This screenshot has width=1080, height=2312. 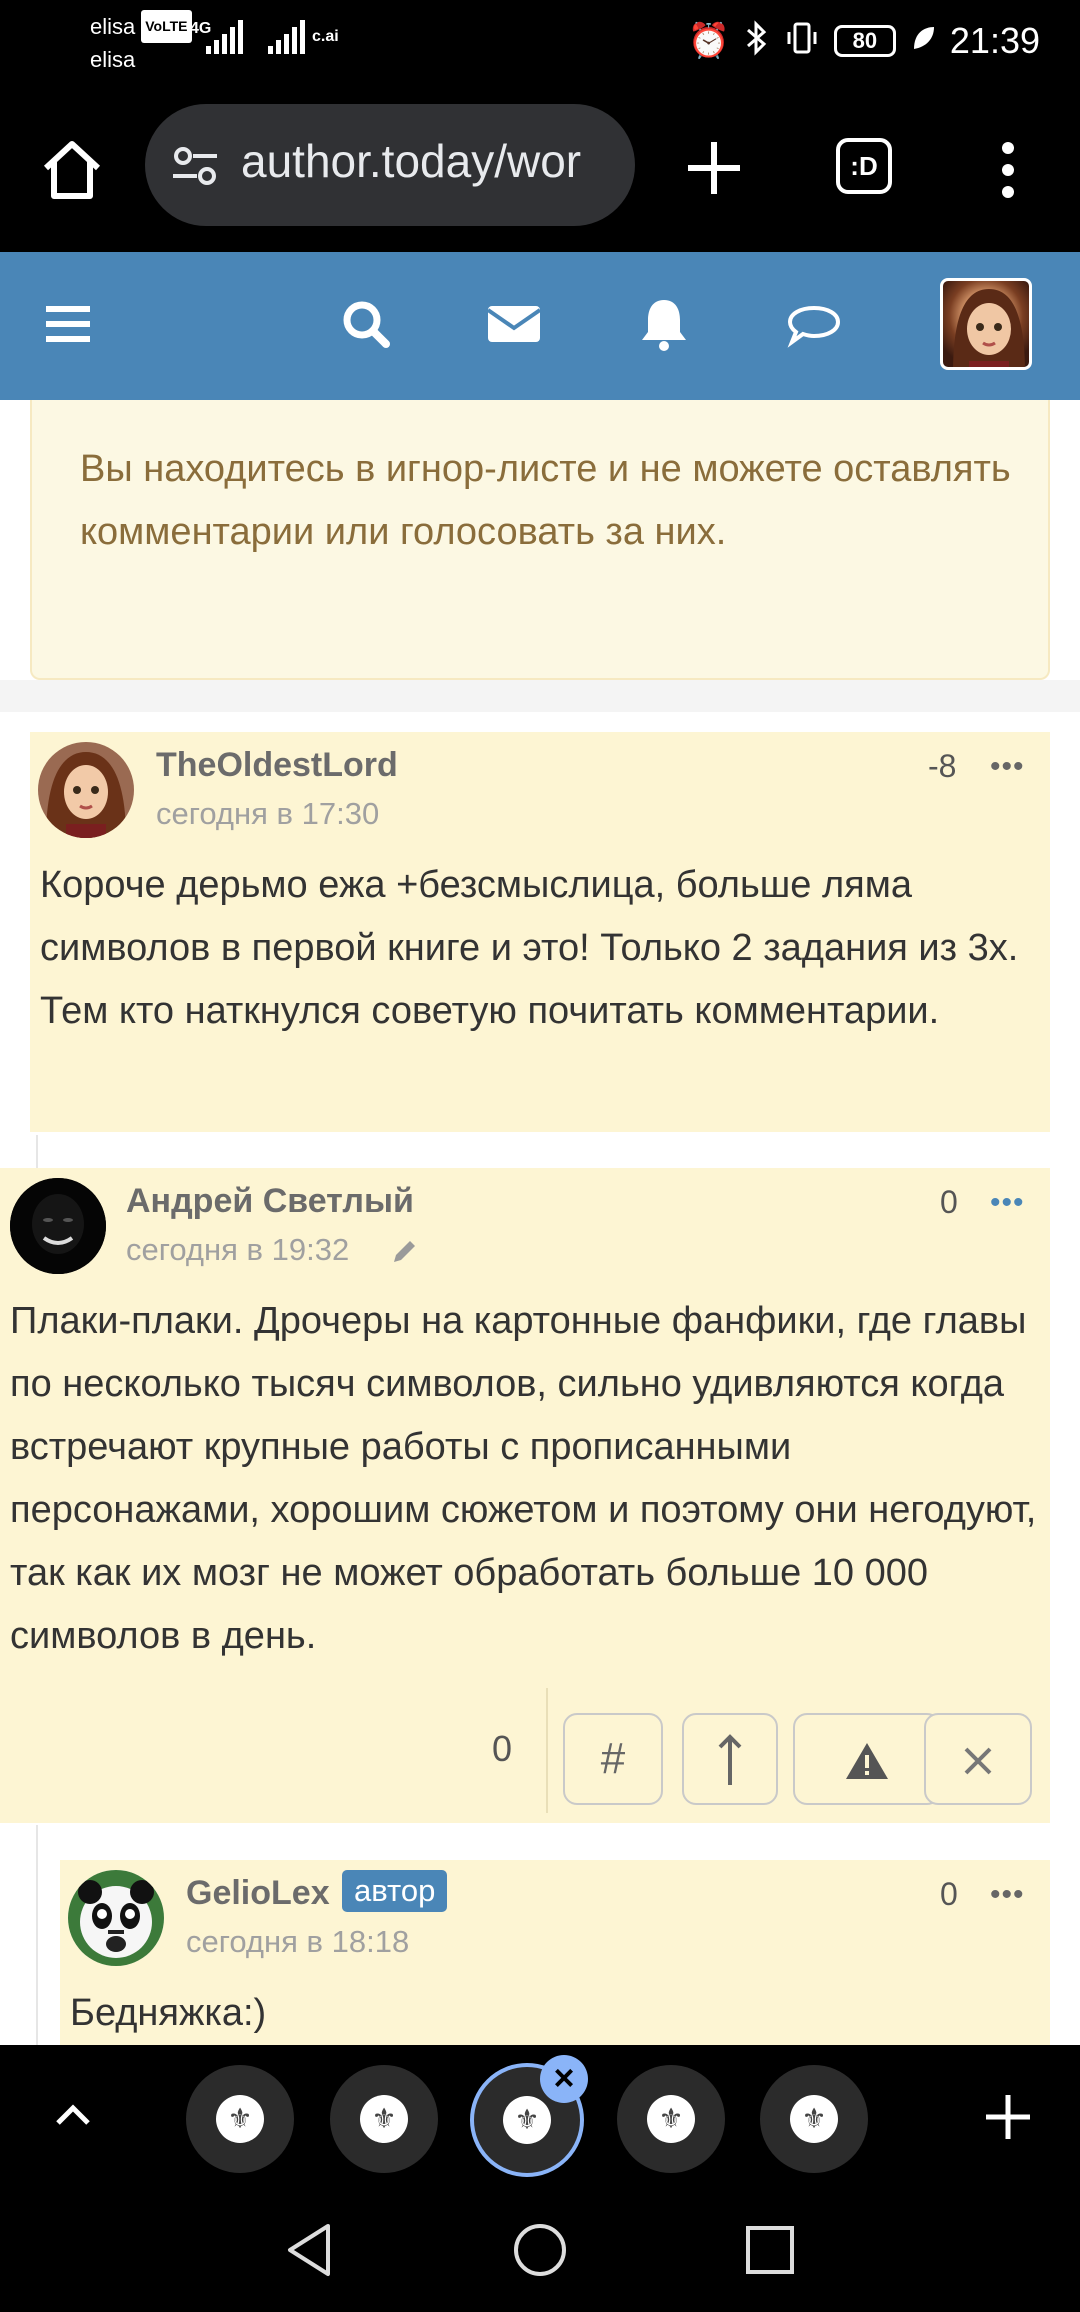 I want to click on arrow-up-icon, so click(x=730, y=1759).